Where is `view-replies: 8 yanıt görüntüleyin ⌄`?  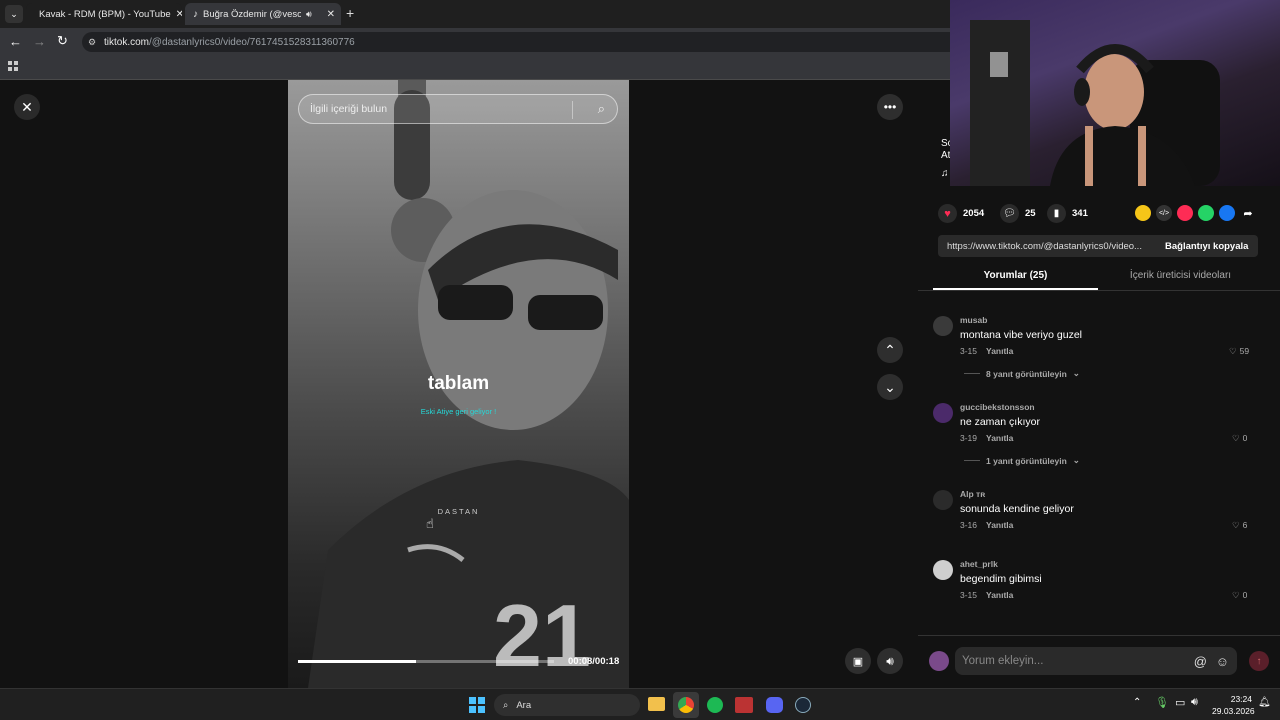
view-replies: 8 yanıt görüntüleyin ⌄ is located at coordinates (1022, 373).